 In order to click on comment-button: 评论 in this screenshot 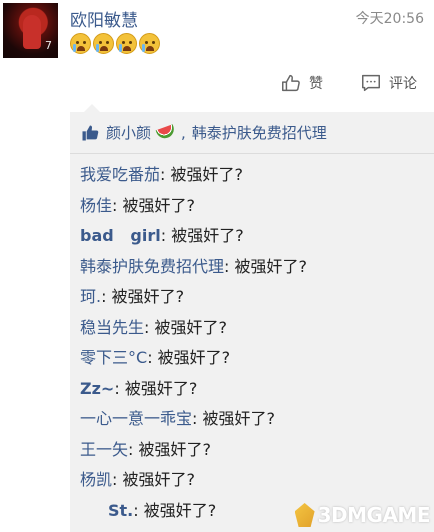, I will do `click(388, 83)`.